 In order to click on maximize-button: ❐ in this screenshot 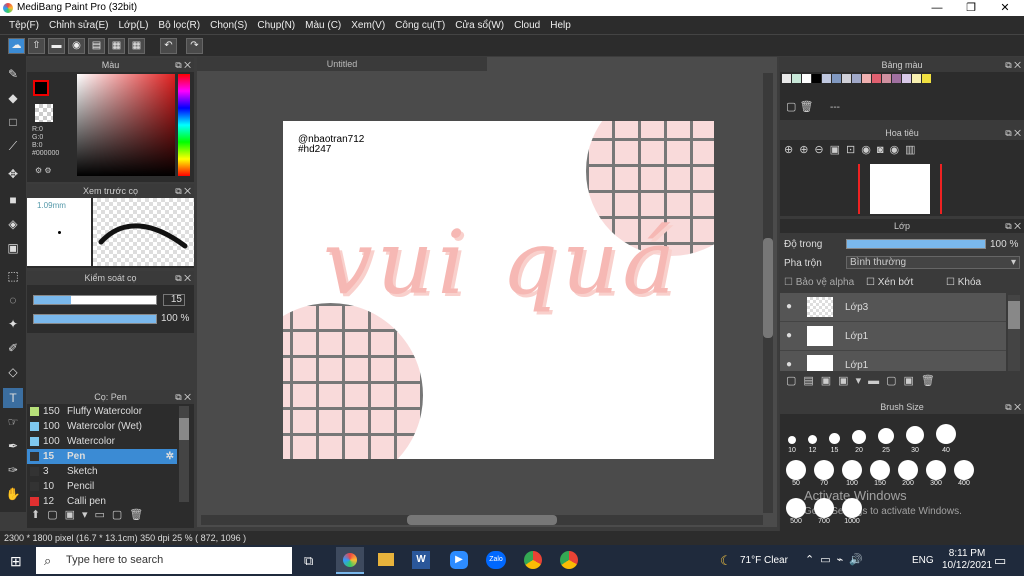, I will do `click(971, 8)`.